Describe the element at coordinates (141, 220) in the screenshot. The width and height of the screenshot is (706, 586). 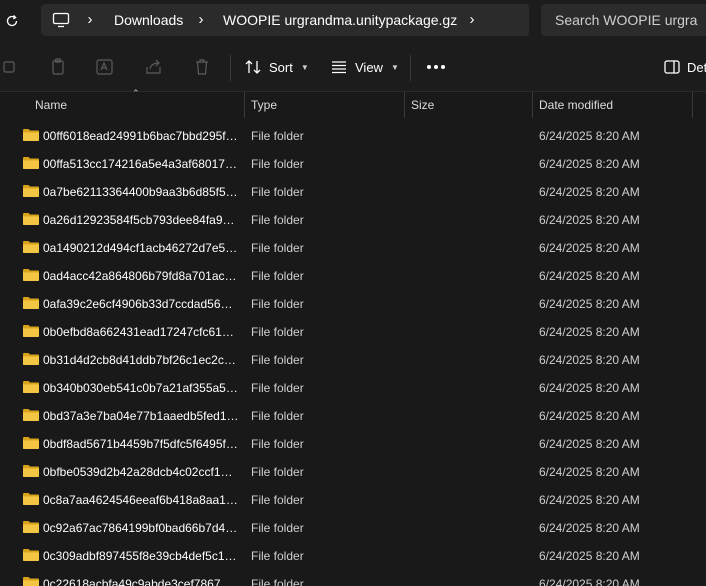
I see `file-name: 0a26d12923584f5cb793dee84fa972c8` at that location.